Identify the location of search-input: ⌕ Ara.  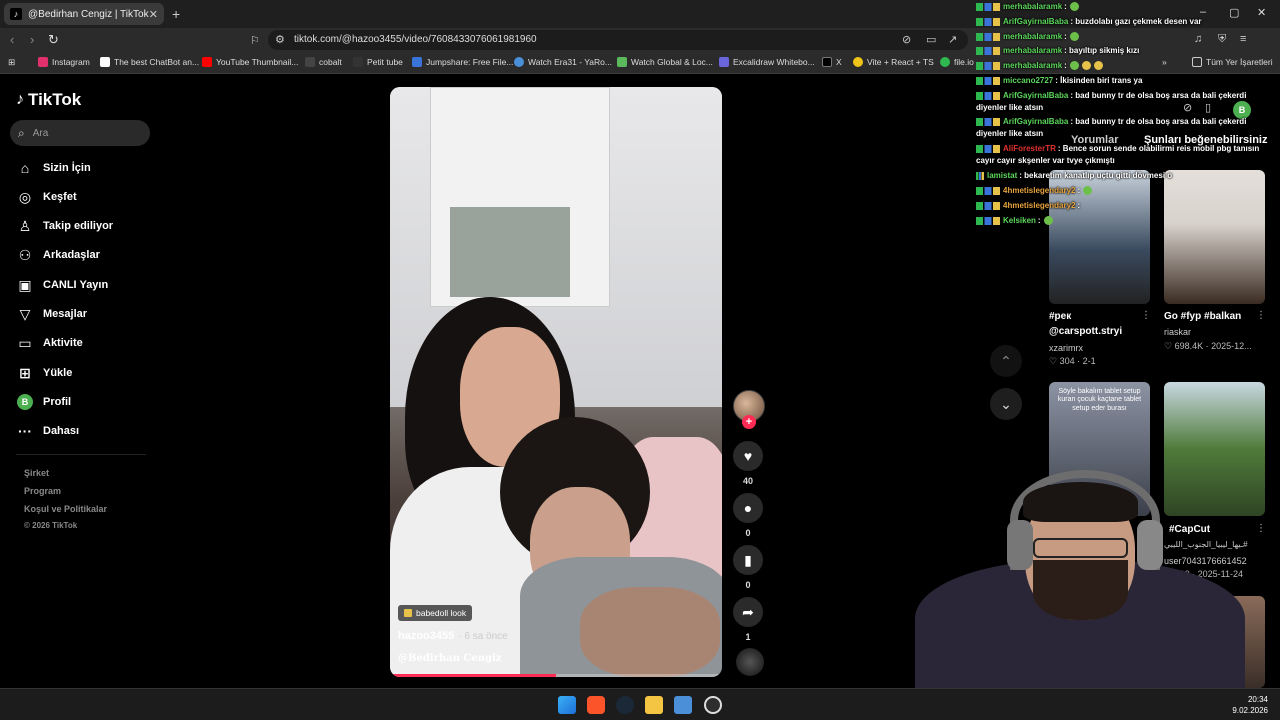
(80, 133).